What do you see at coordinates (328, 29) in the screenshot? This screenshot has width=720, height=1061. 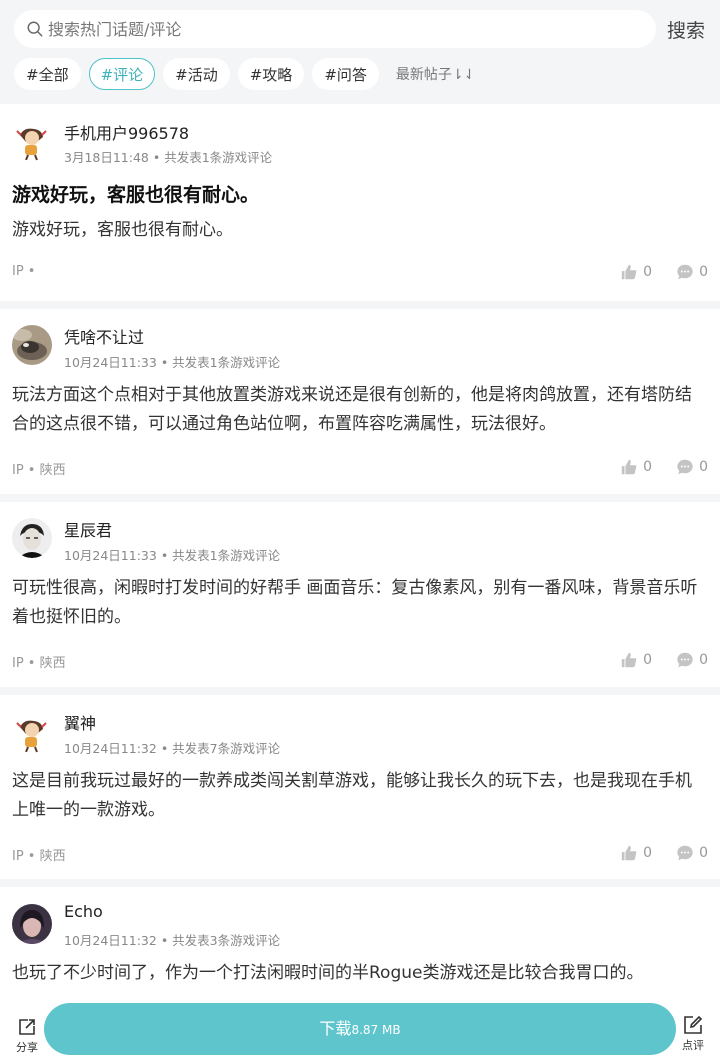 I see `search-input` at bounding box center [328, 29].